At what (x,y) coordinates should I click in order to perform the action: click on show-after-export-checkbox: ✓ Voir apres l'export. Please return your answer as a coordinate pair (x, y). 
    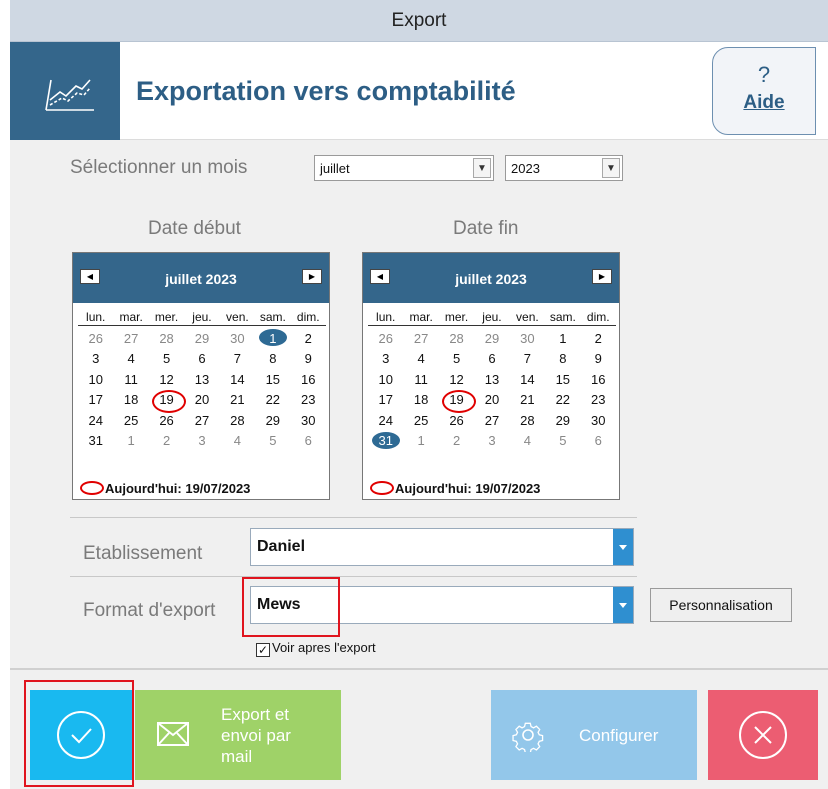
    Looking at the image, I should click on (316, 648).